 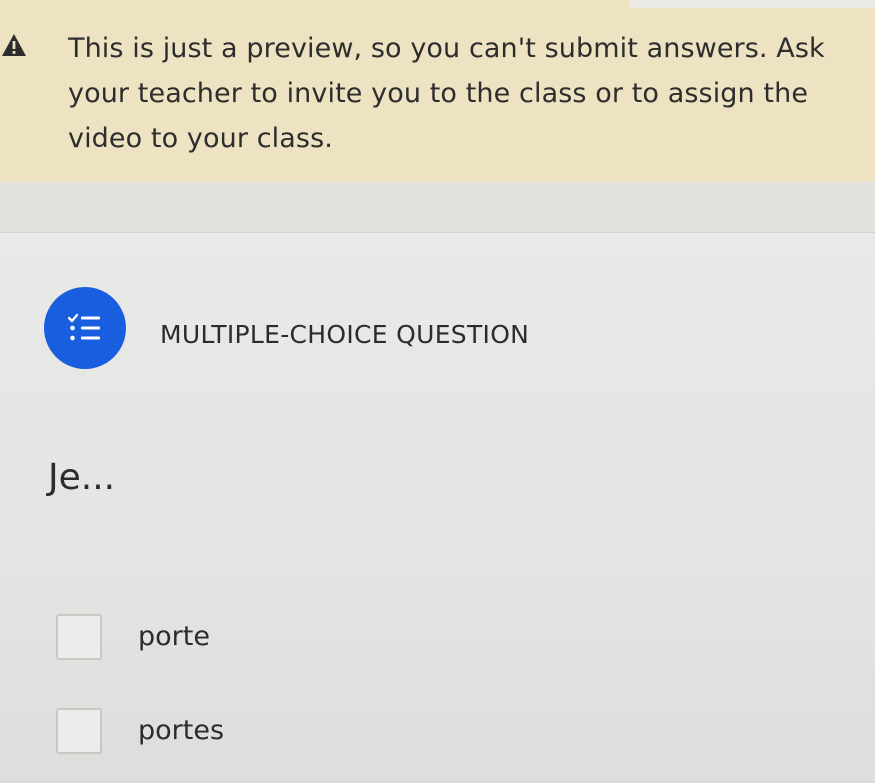 I want to click on warning-icon, so click(x=14, y=45).